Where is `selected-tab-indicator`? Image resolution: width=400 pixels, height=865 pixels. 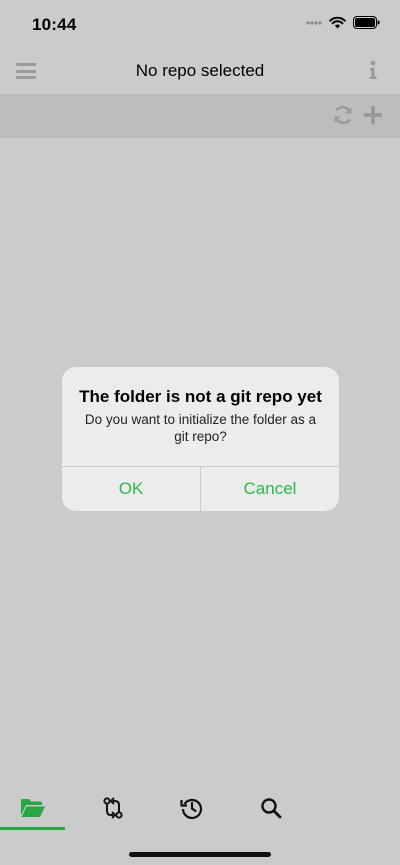
selected-tab-indicator is located at coordinates (32, 828).